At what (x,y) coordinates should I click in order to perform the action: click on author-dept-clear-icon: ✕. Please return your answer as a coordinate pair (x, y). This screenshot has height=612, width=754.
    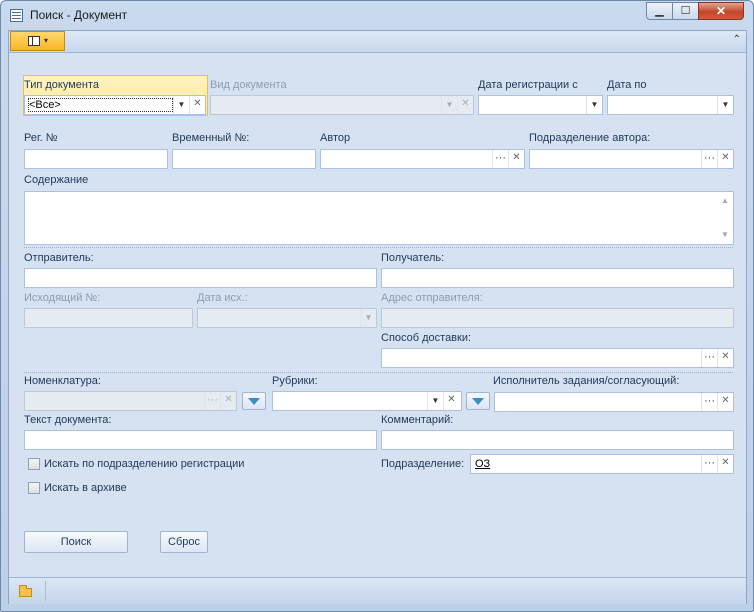
    Looking at the image, I should click on (725, 159).